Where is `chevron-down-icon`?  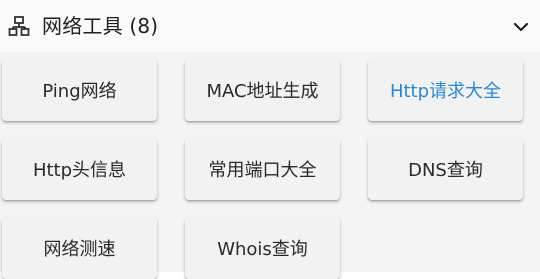
chevron-down-icon is located at coordinates (521, 27).